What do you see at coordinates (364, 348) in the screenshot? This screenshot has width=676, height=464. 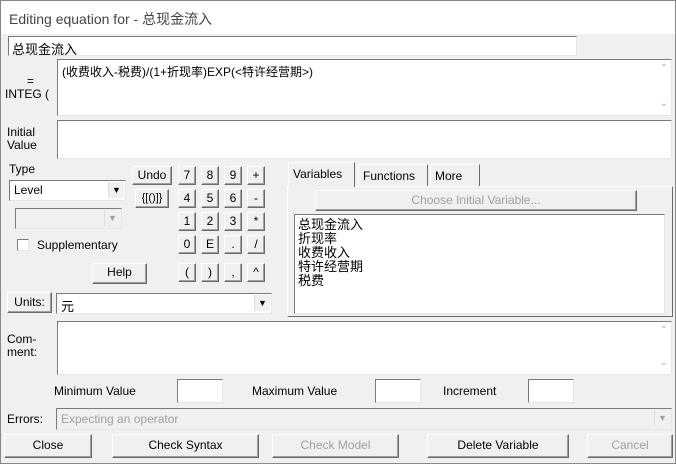 I see `comment-input: ⌃ ⌄` at bounding box center [364, 348].